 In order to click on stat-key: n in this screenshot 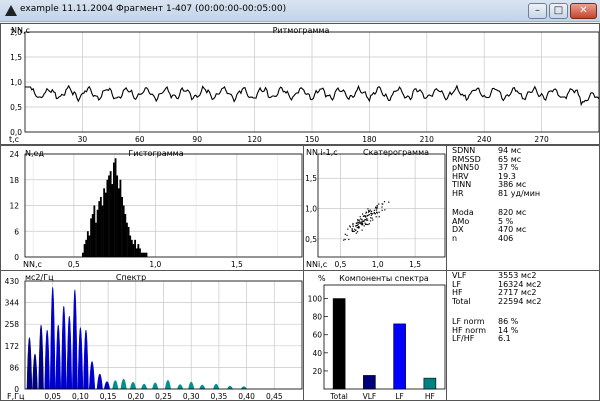, I will do `click(455, 238)`.